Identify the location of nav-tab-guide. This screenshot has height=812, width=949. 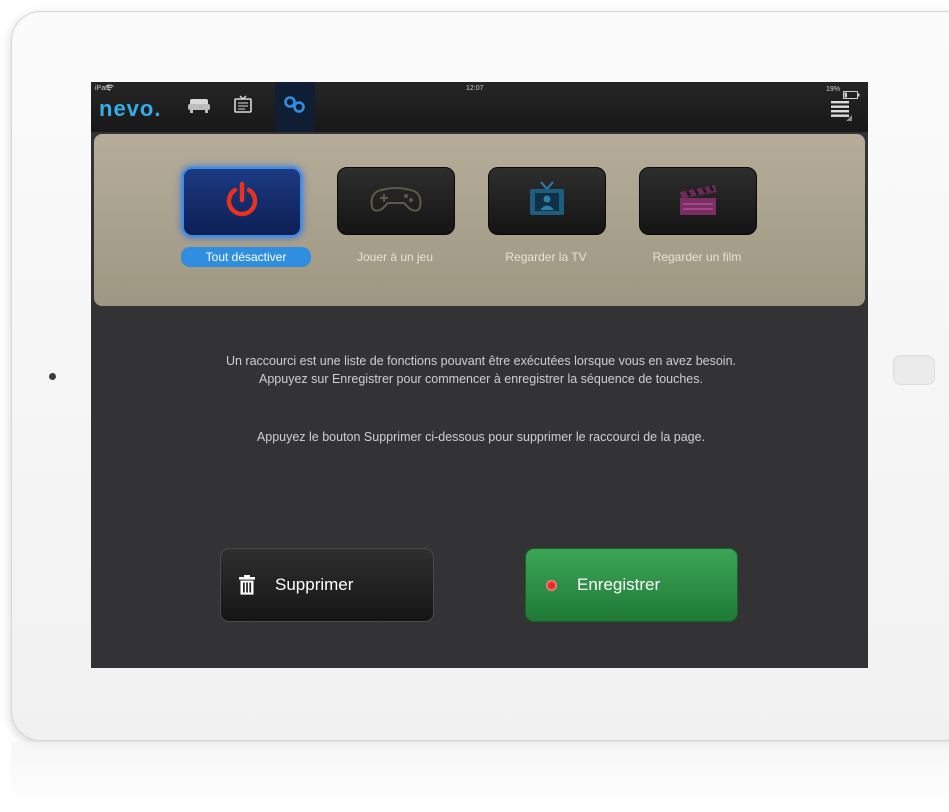
(243, 107).